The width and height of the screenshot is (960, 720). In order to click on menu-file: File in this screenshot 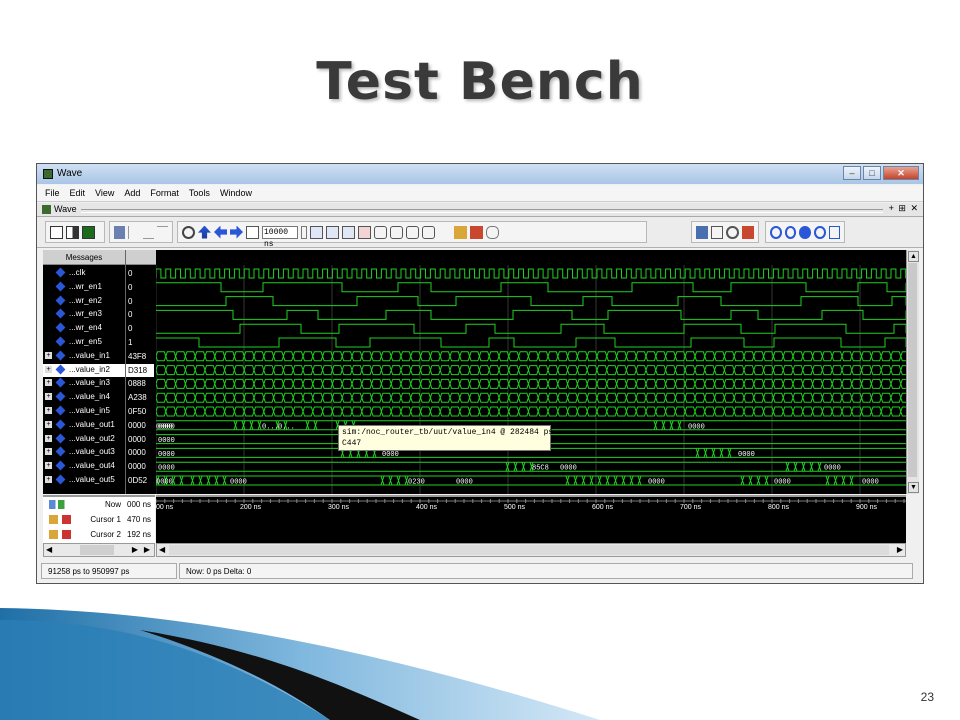, I will do `click(52, 193)`.